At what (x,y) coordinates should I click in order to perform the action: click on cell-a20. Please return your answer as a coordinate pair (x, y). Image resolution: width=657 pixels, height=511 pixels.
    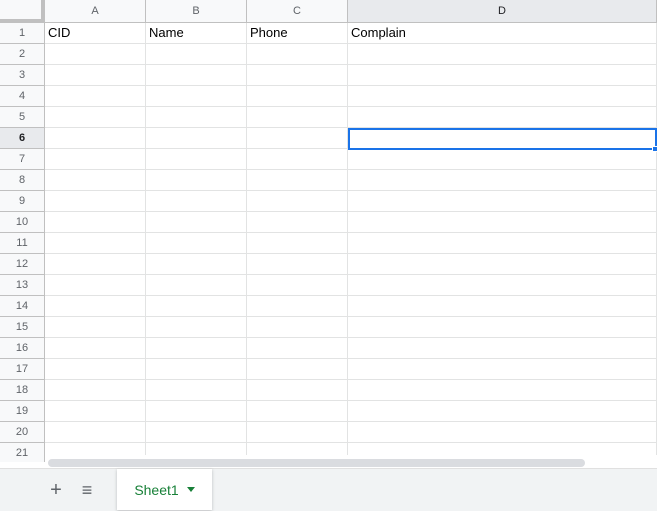
    Looking at the image, I should click on (95, 432).